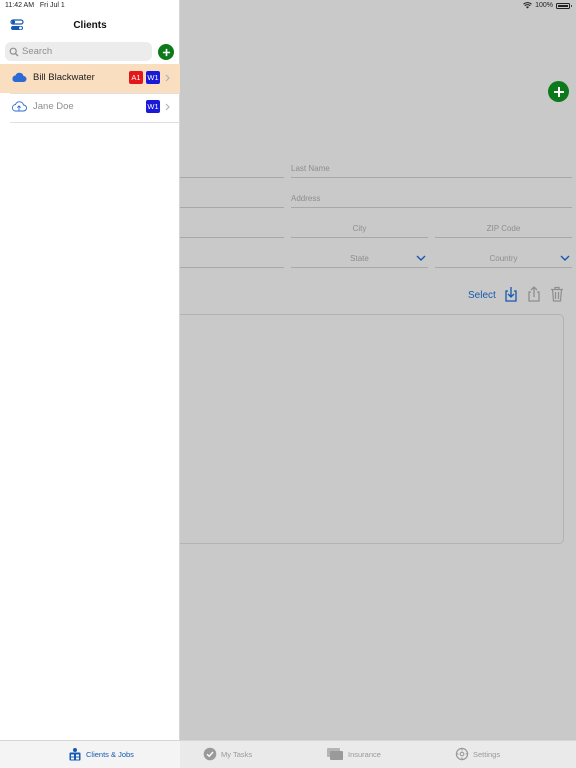 Image resolution: width=576 pixels, height=768 pixels. I want to click on trash-icon, so click(557, 294).